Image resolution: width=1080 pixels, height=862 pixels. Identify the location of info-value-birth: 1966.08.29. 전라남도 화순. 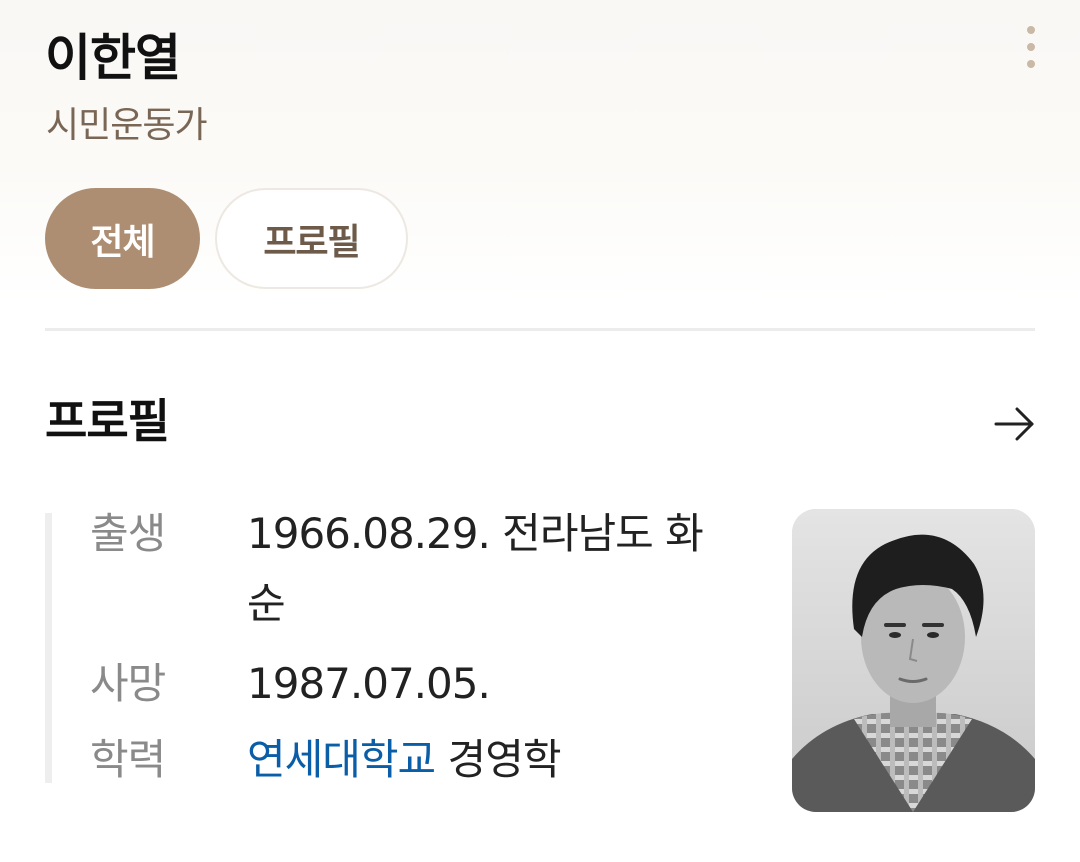
(475, 568).